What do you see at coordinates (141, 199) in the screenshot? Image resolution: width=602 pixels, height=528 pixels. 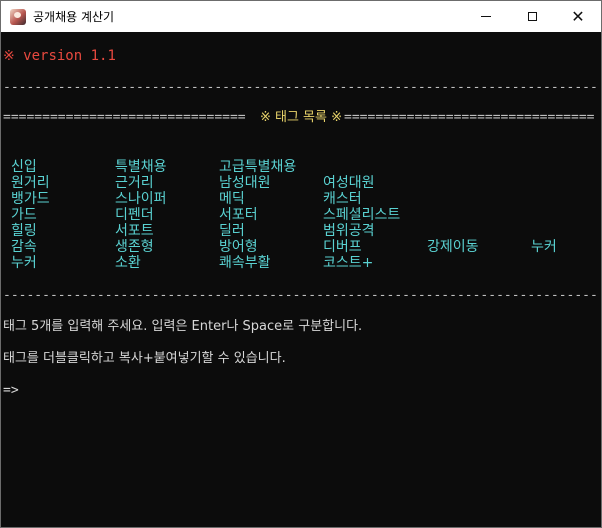 I see `tag-item: 스나이퍼` at bounding box center [141, 199].